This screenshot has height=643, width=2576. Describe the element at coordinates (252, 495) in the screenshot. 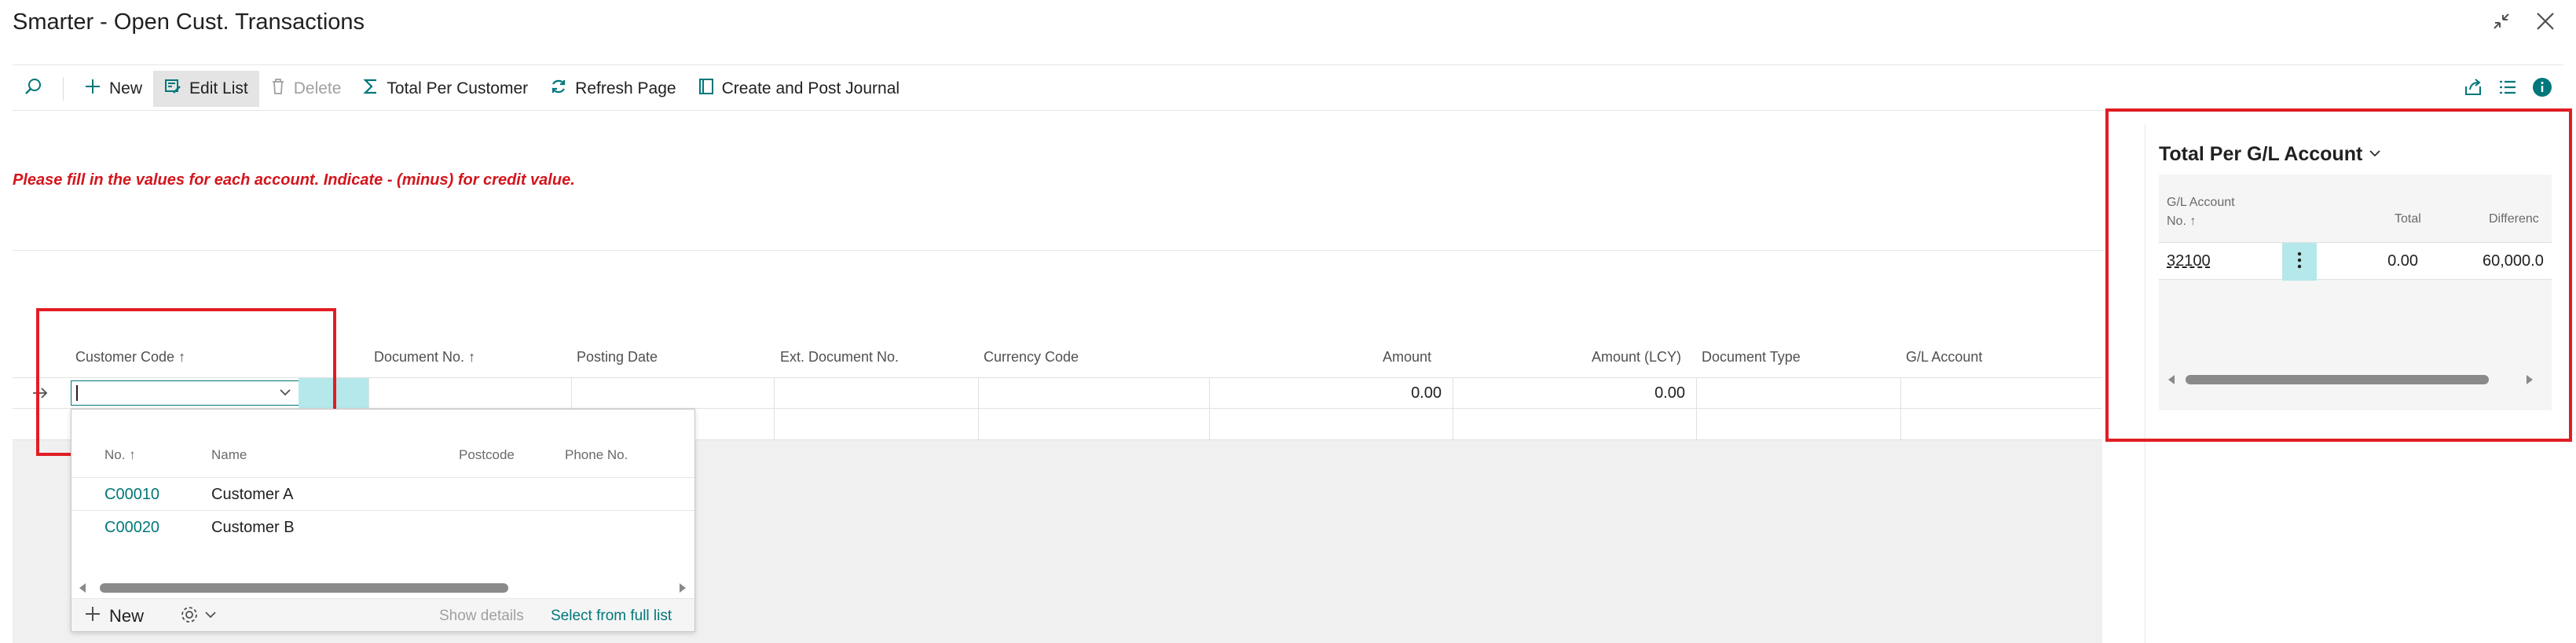

I see `lookup-row-name: Customer A` at that location.